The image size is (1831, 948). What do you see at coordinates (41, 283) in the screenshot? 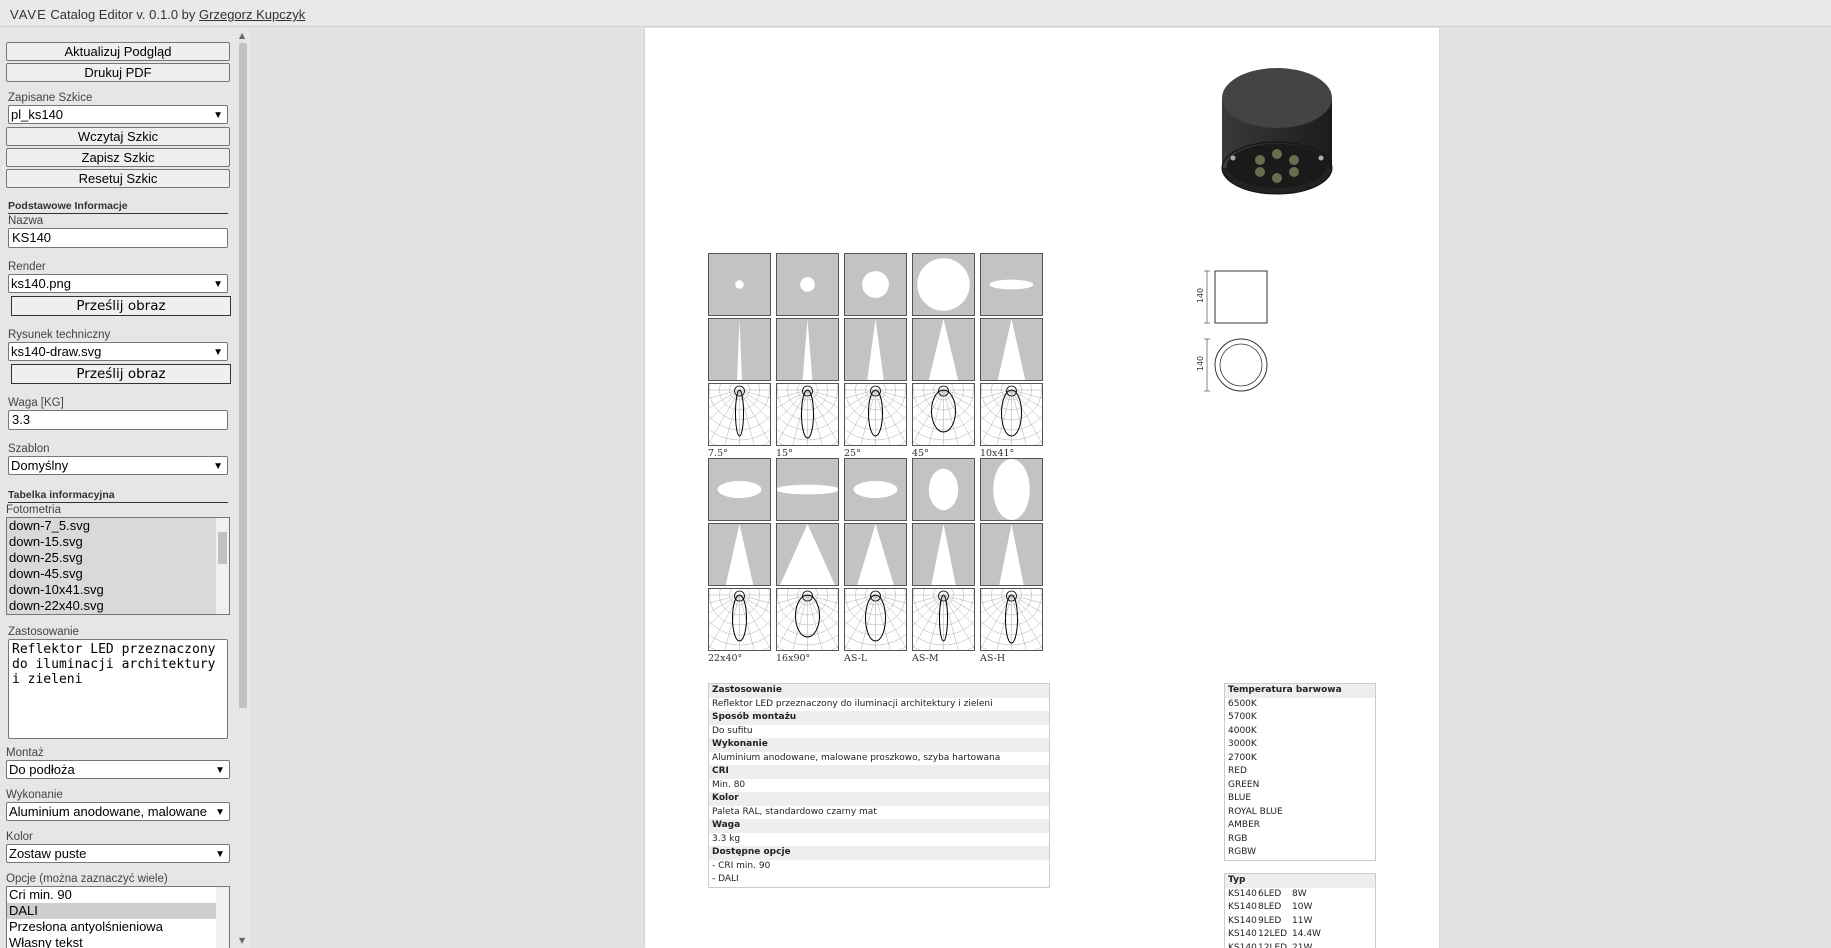
I see `render-value: ks140.png` at bounding box center [41, 283].